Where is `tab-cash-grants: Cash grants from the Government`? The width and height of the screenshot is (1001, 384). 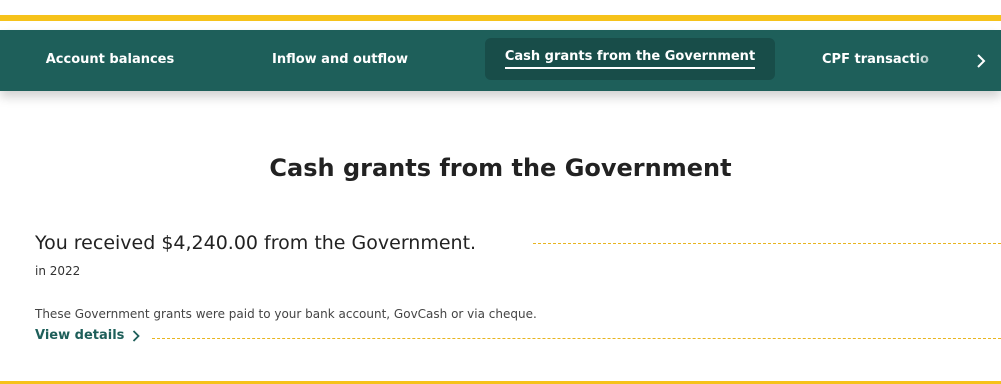 tab-cash-grants: Cash grants from the Government is located at coordinates (630, 59).